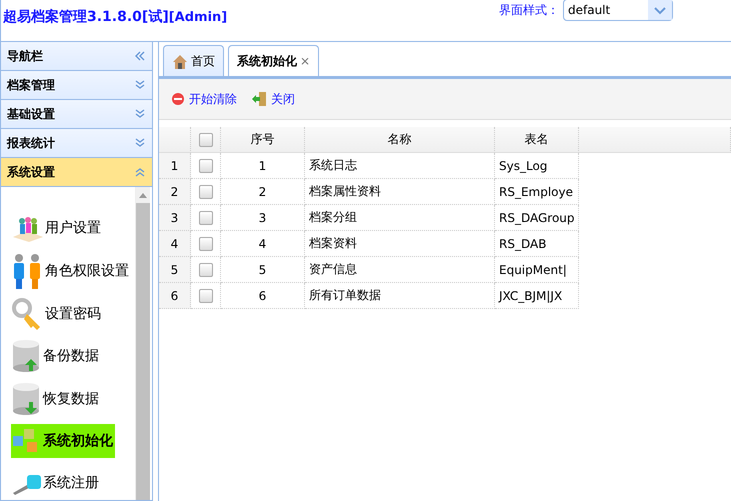 Image resolution: width=731 pixels, height=501 pixels. I want to click on row-number: 6, so click(175, 296).